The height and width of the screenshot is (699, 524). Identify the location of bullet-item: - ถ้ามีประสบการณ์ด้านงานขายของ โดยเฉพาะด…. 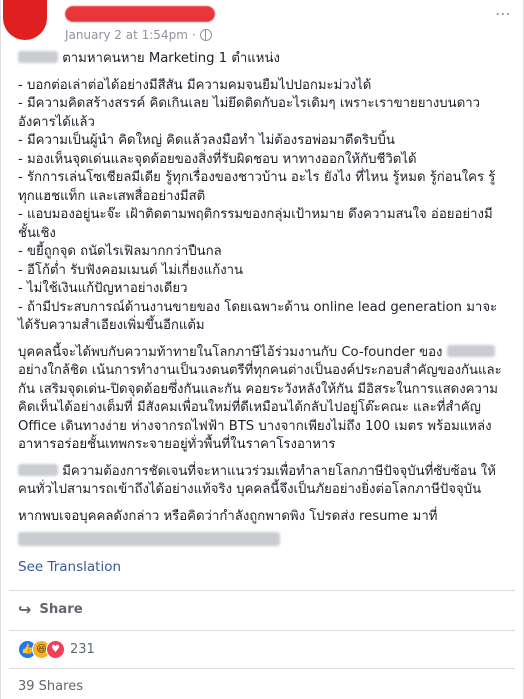
(258, 316).